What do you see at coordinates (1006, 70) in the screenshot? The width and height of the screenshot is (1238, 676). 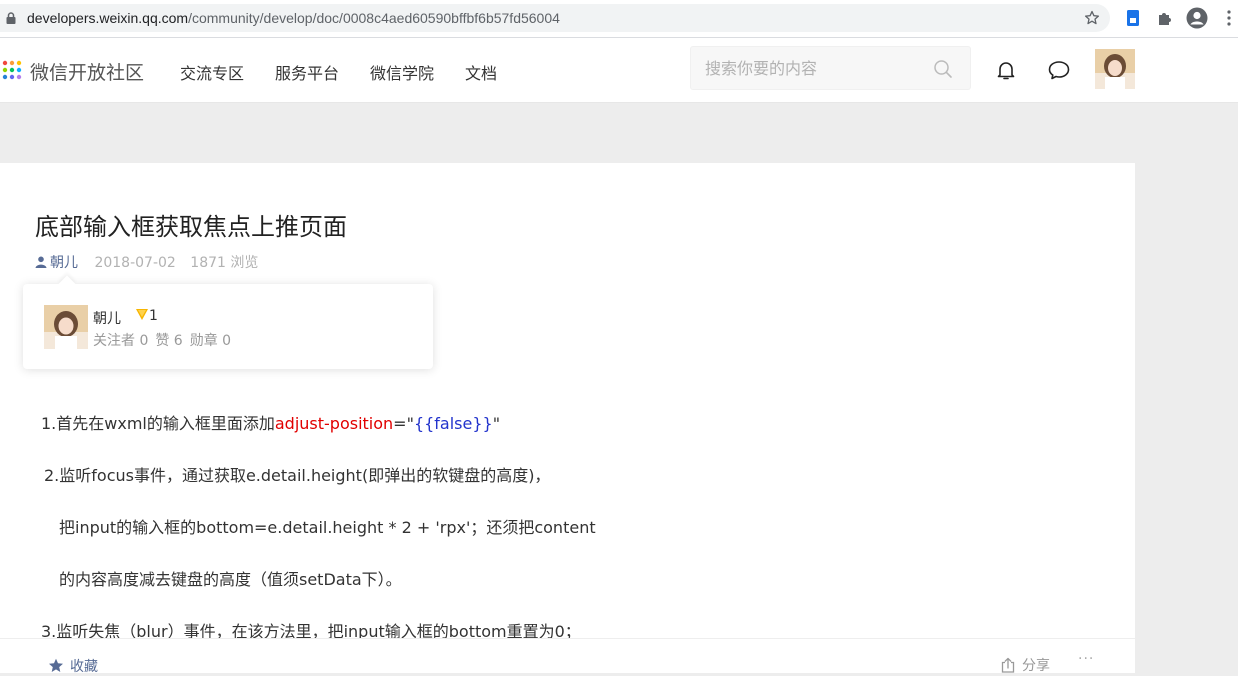 I see `notification-bell-icon` at bounding box center [1006, 70].